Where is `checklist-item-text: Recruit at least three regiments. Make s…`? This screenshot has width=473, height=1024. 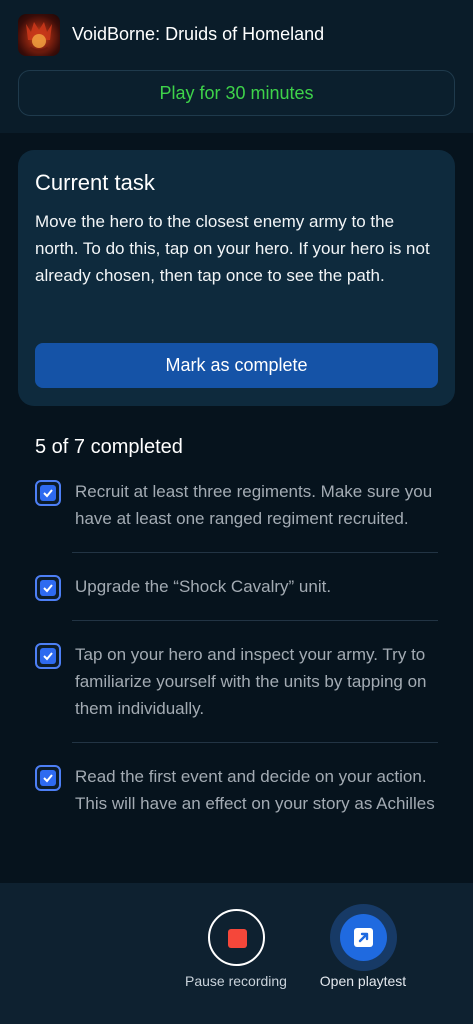 checklist-item-text: Recruit at least three regiments. Make s… is located at coordinates (254, 505).